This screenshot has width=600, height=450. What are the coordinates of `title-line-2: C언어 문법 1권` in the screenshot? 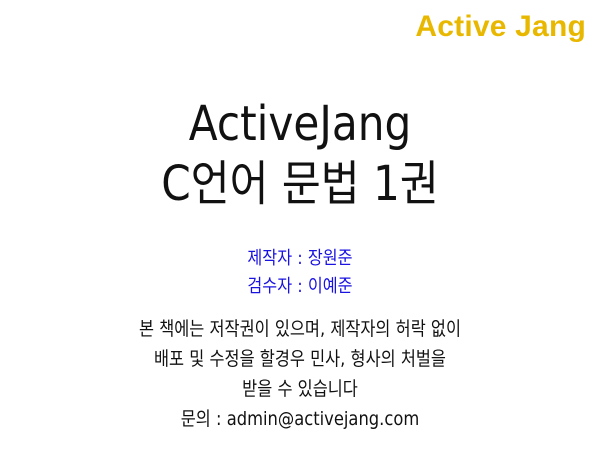 It's located at (300, 184).